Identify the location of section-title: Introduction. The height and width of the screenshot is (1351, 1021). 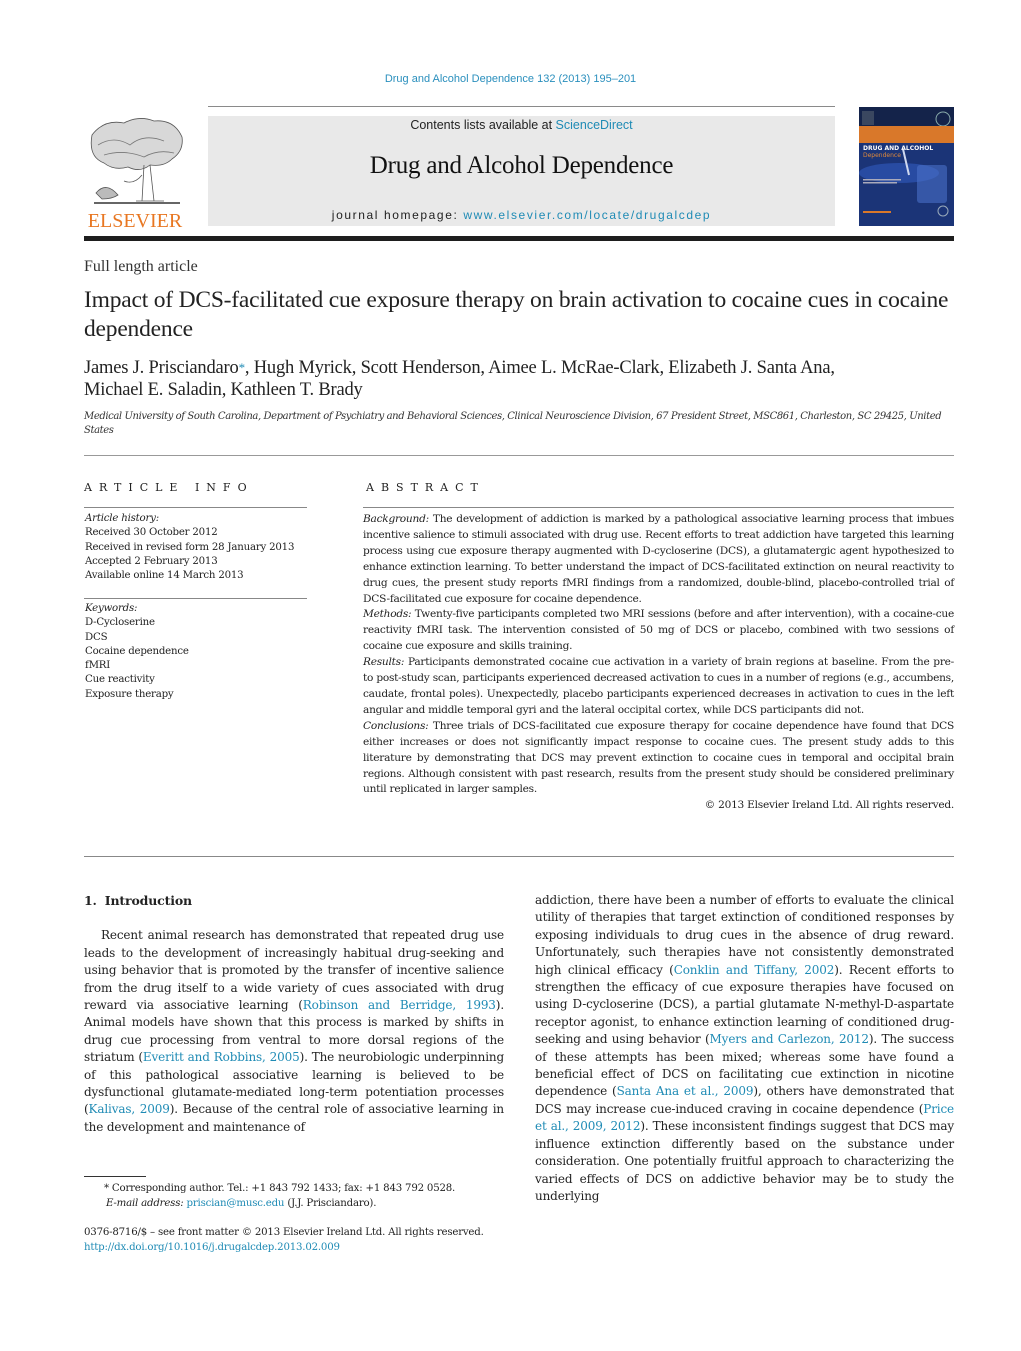
(148, 900).